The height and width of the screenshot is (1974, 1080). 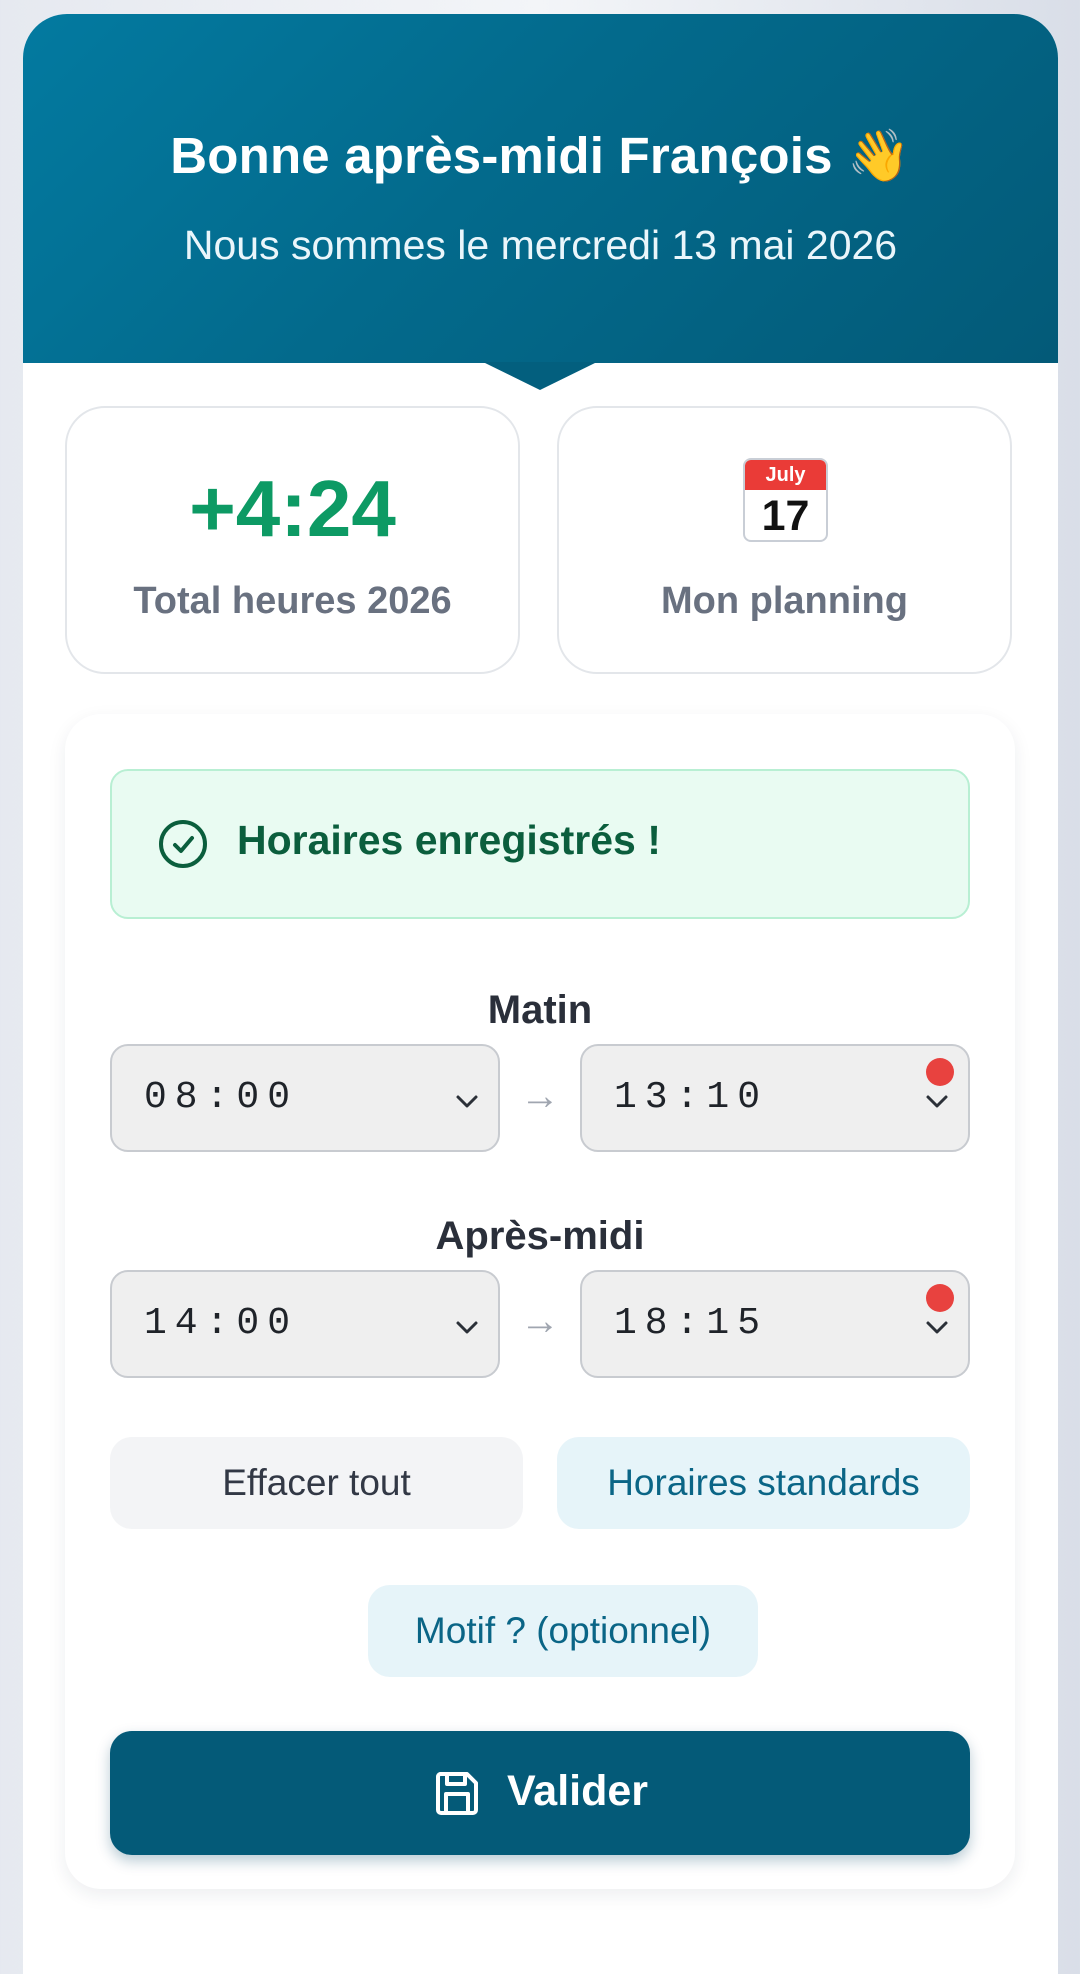 I want to click on total-hours-card: +4:24 Total heures 2026, so click(x=292, y=540).